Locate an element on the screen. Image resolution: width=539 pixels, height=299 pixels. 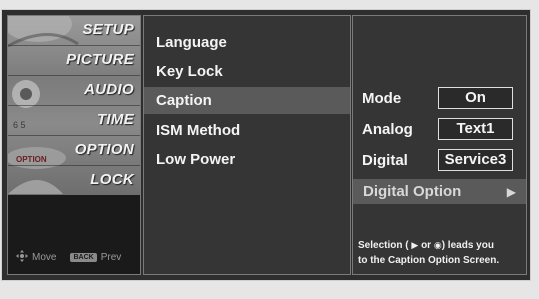
caption-analog-label: Analog is located at coordinates (387, 129).